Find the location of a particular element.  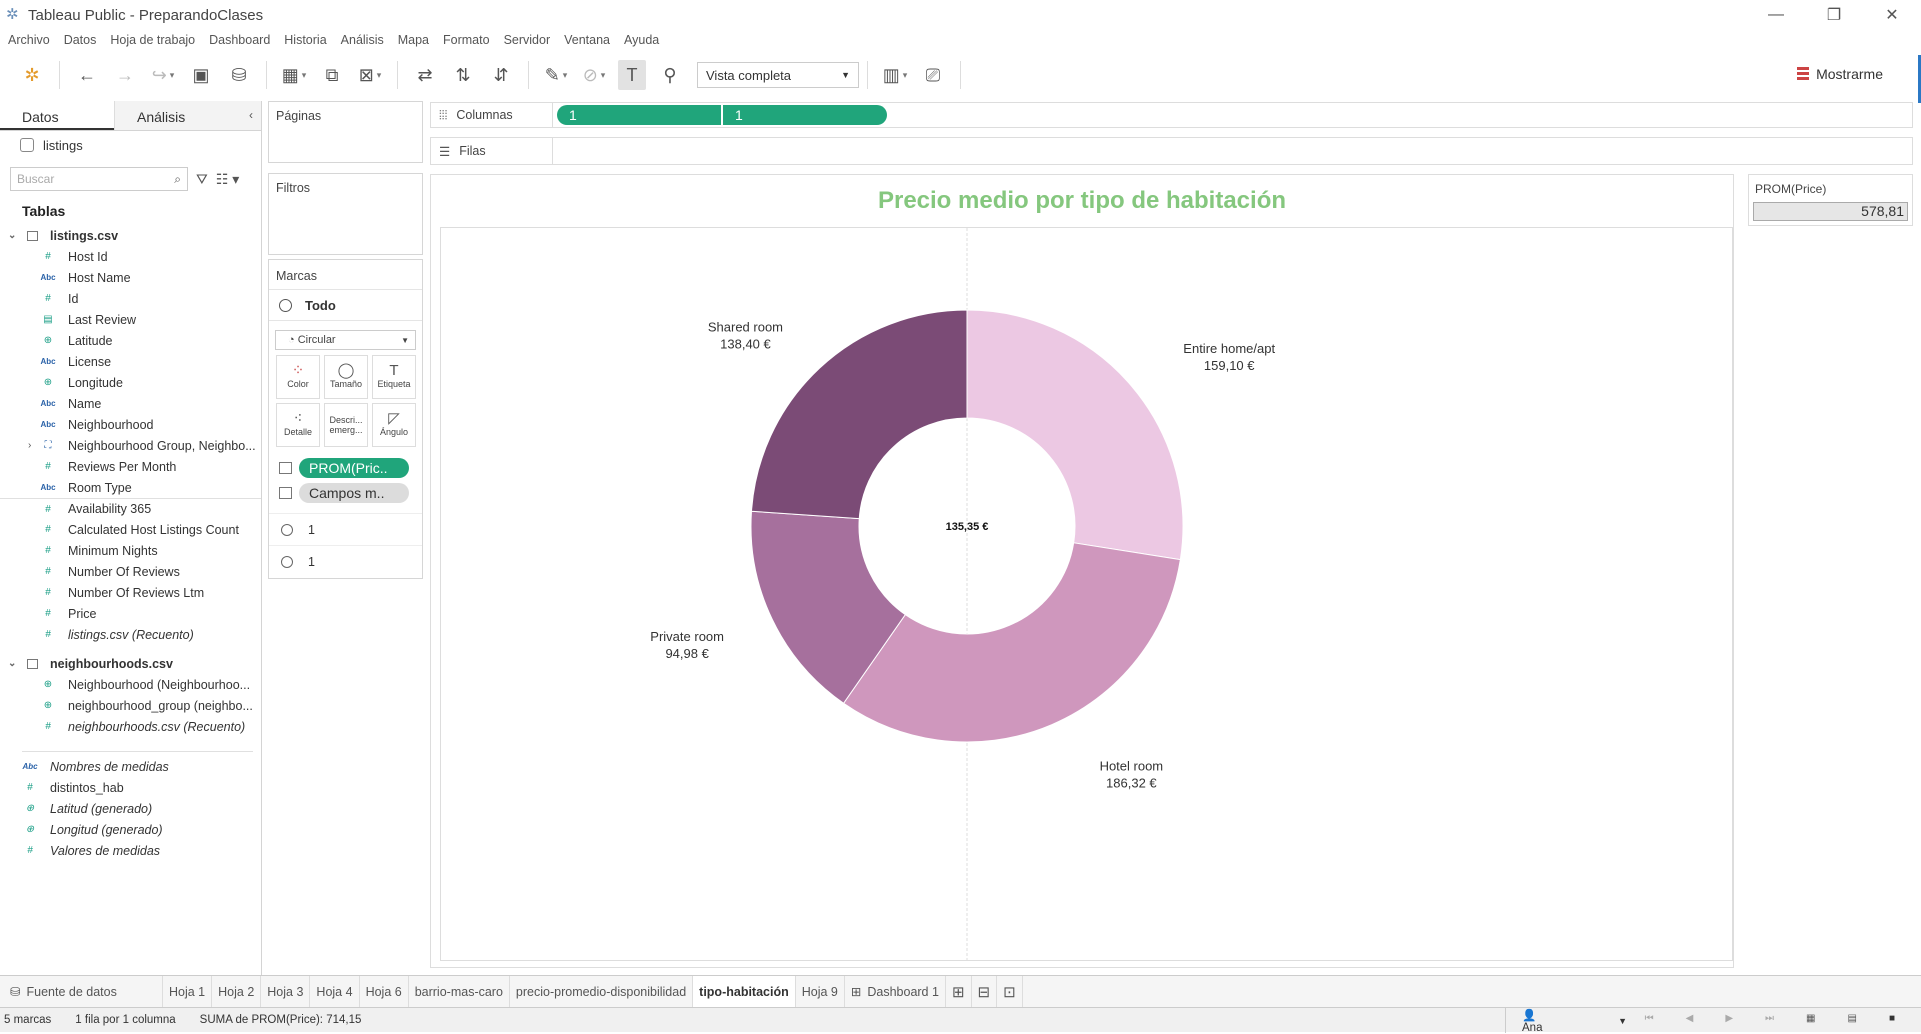

new-story-icon: ⊡ is located at coordinates (1010, 991).